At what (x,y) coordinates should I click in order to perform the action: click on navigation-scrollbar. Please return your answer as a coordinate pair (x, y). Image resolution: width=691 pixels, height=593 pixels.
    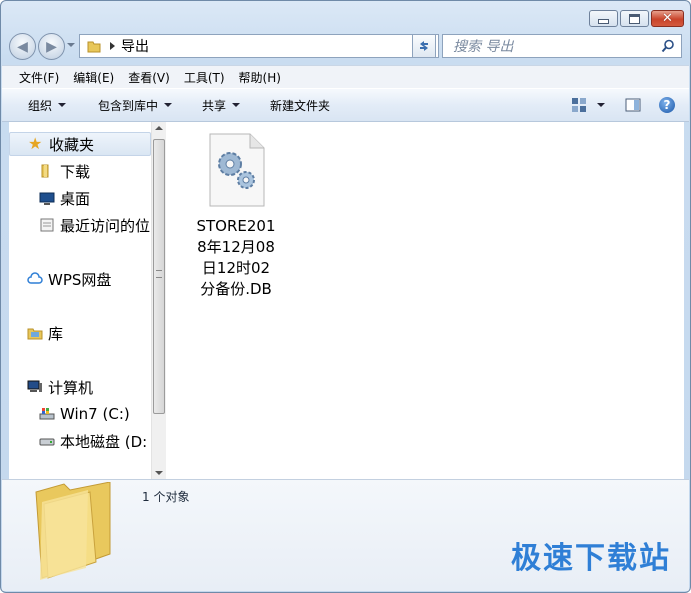
    Looking at the image, I should click on (158, 300).